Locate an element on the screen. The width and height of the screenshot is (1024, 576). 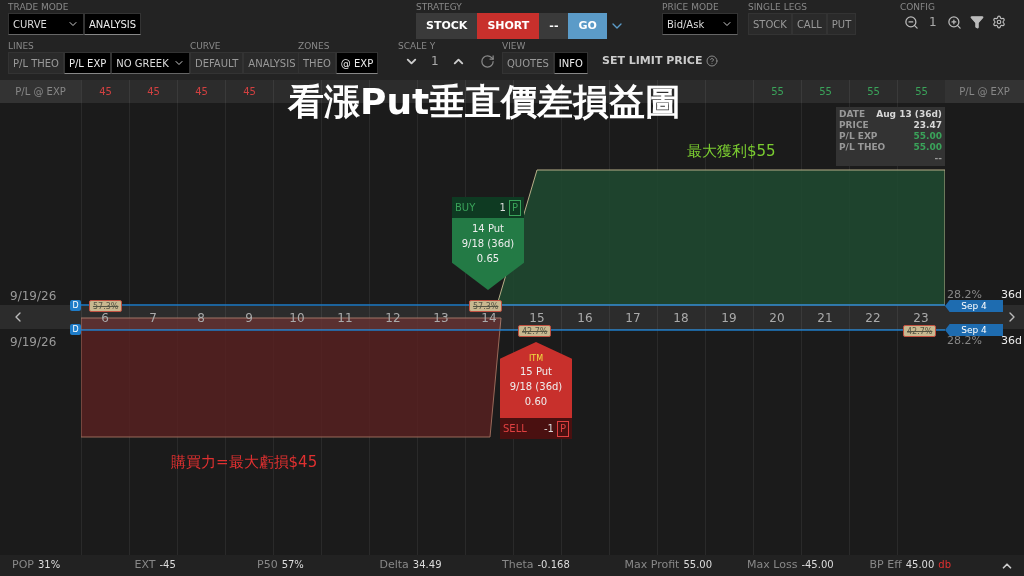
strike-label: 15 is located at coordinates (537, 318).